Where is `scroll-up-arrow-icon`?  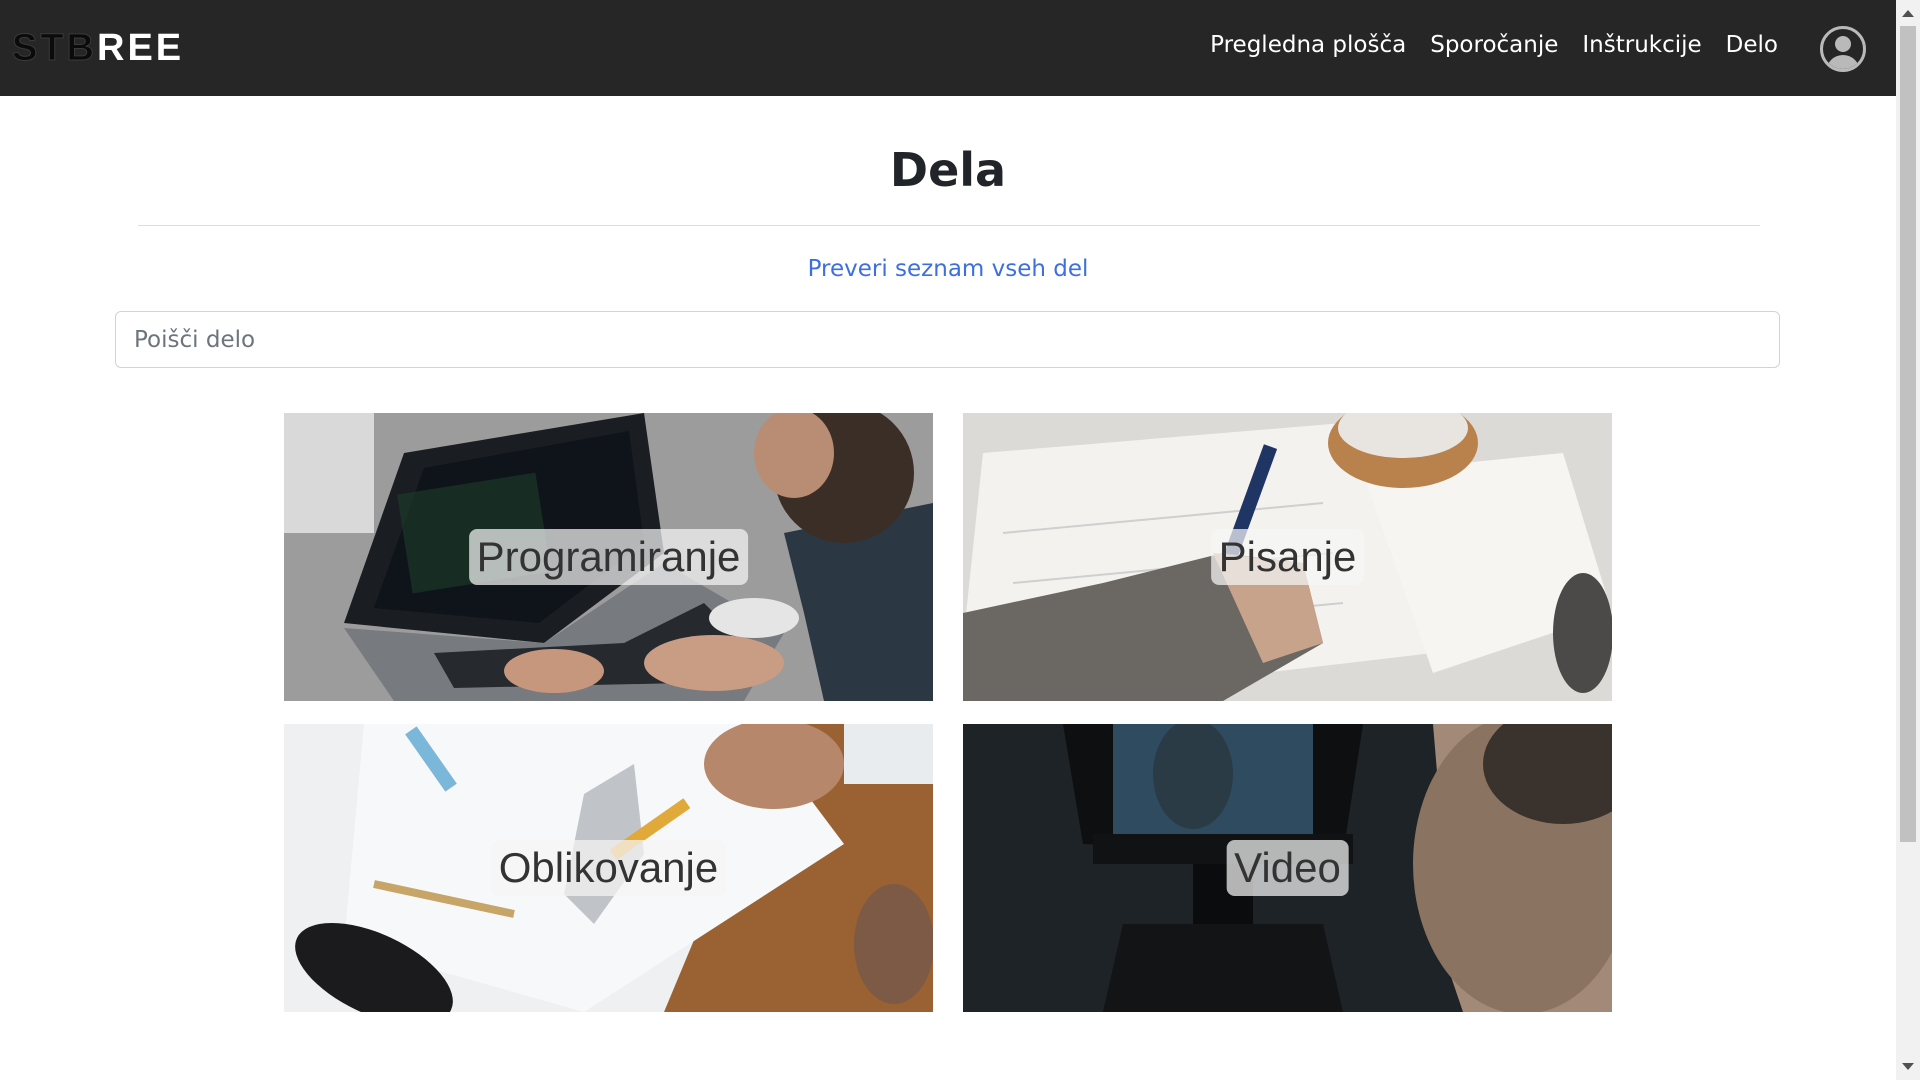
scroll-up-arrow-icon is located at coordinates (1908, 13).